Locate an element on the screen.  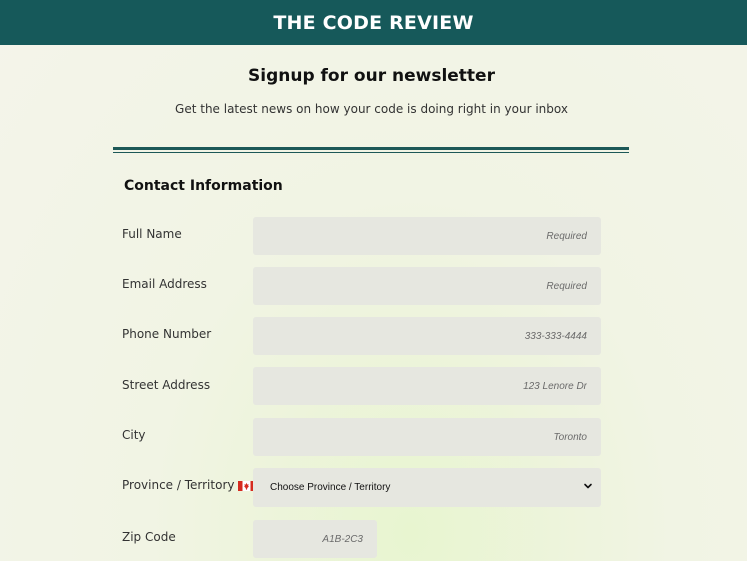
province-select: Choose Province / Territory is located at coordinates (427, 487).